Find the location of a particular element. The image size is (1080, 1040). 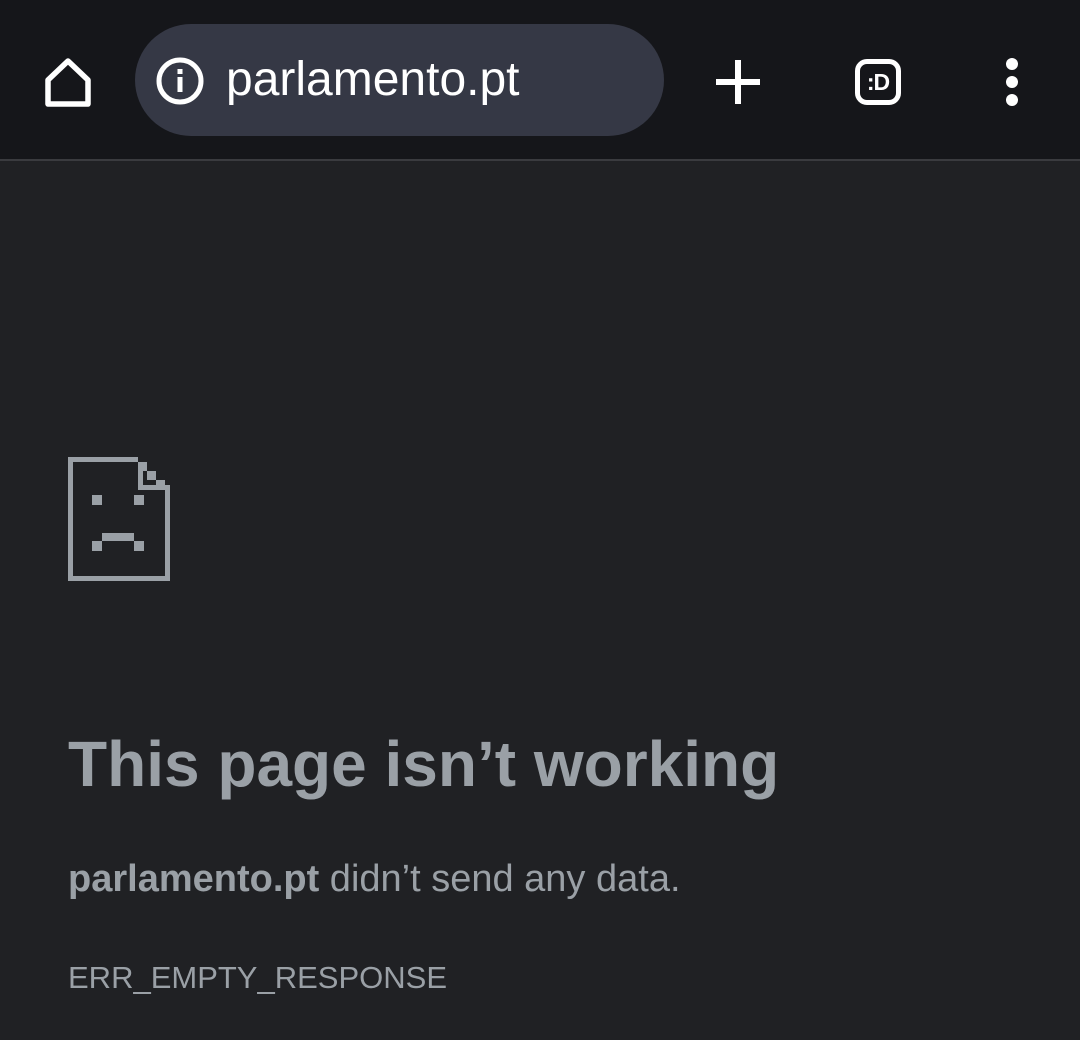

tab-count-label: :D is located at coordinates (878, 82).